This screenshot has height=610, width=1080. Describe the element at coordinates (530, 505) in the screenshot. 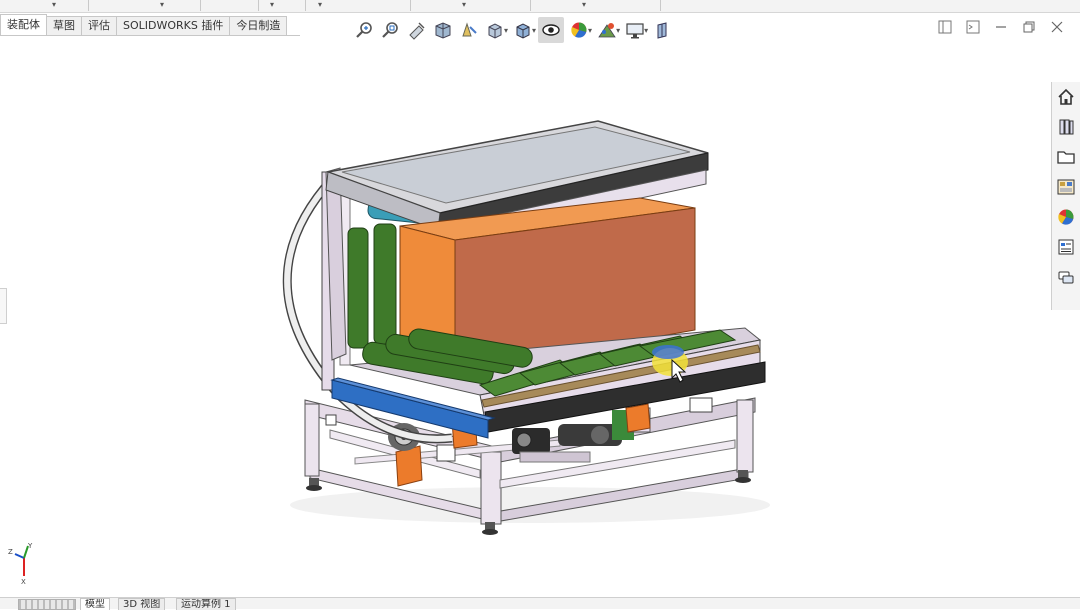

I see `model-shadow` at that location.